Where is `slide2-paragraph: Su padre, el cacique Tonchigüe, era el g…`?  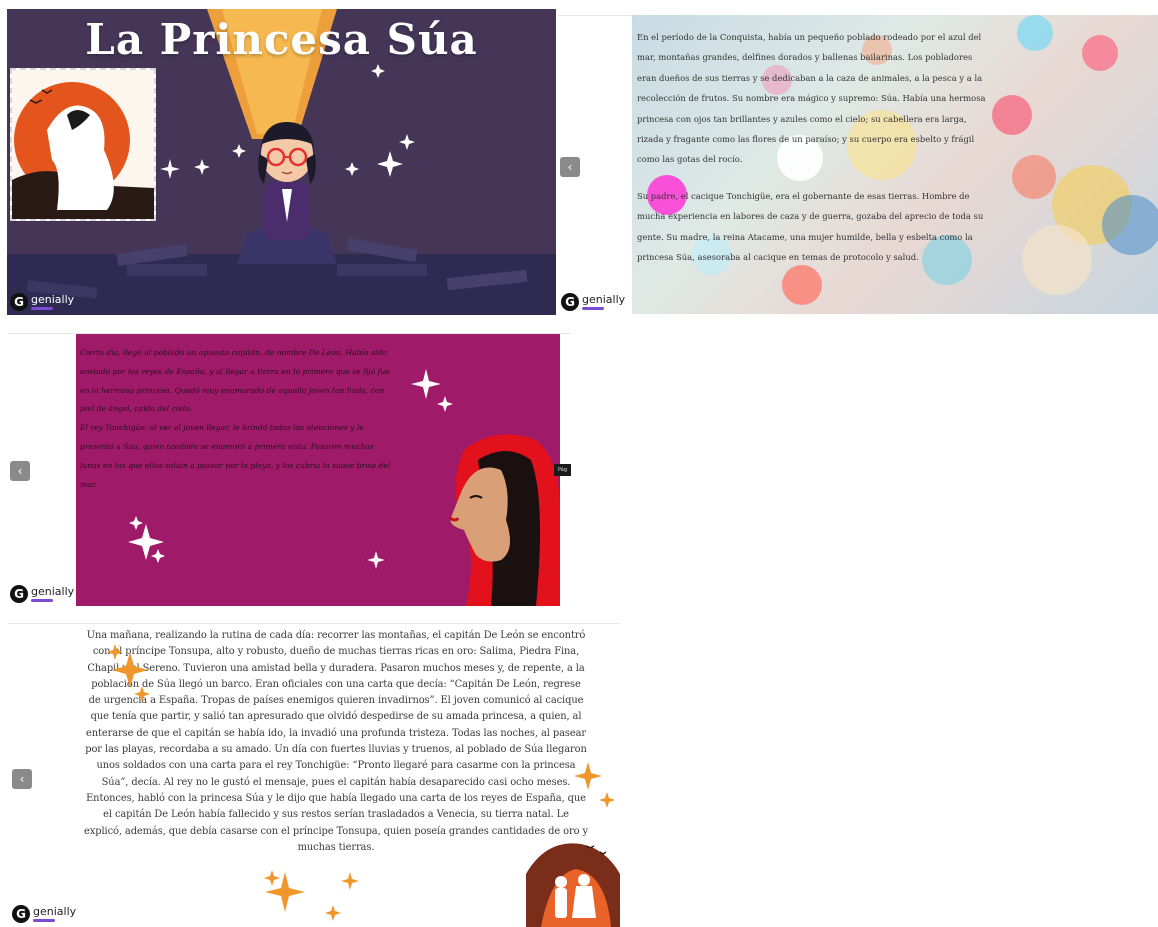 slide2-paragraph: Su padre, el cacique Tonchigüe, era el g… is located at coordinates (810, 226).